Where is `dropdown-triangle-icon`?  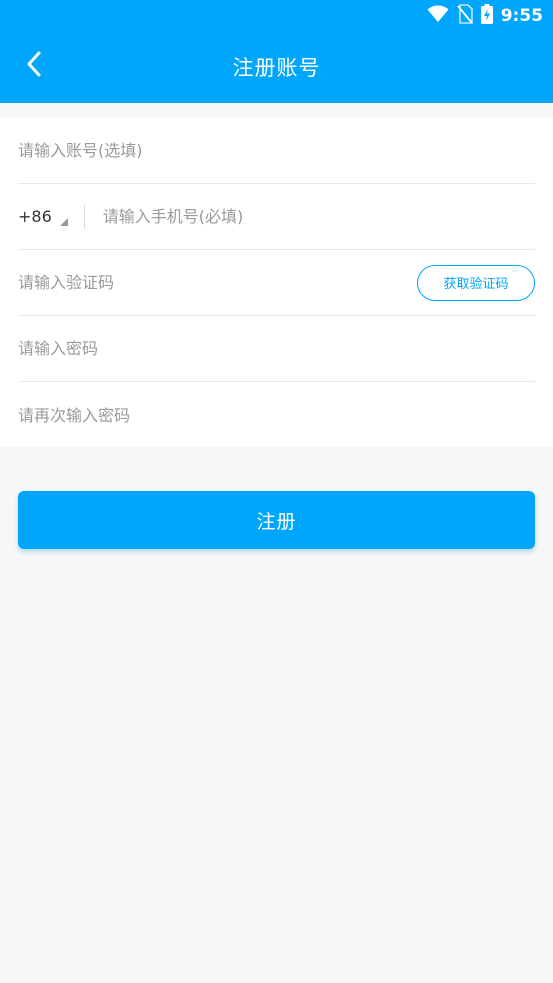 dropdown-triangle-icon is located at coordinates (63, 221).